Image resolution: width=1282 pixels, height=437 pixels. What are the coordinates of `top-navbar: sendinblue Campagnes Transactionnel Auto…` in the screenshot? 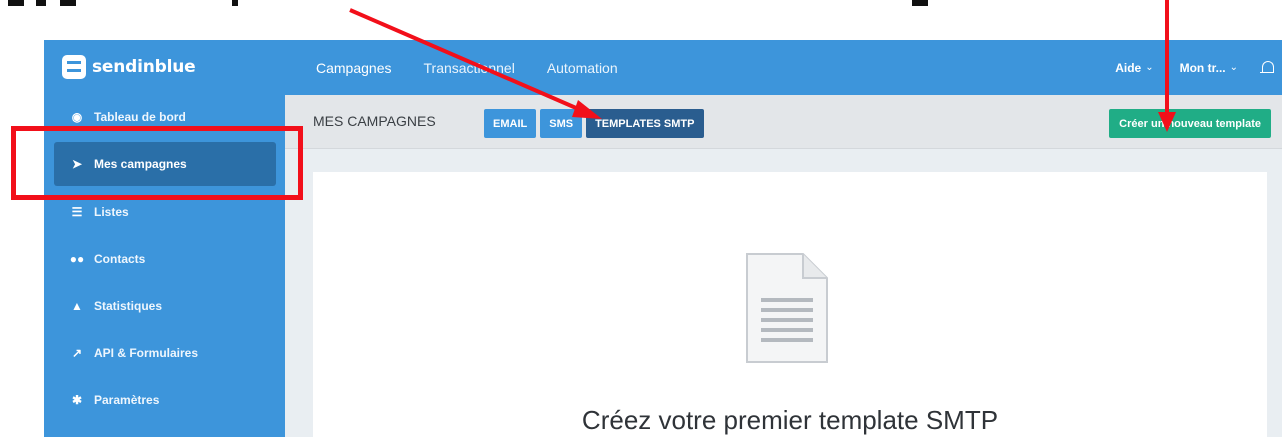 It's located at (663, 67).